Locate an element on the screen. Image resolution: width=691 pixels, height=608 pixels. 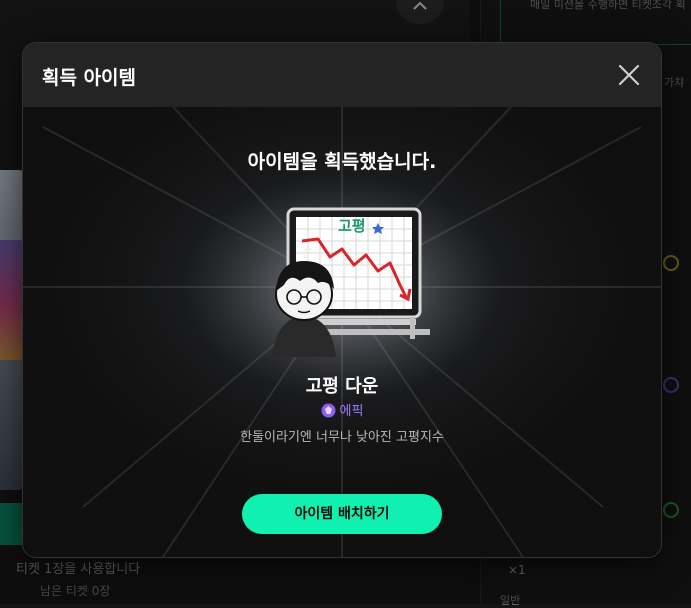
close-icon is located at coordinates (629, 75).